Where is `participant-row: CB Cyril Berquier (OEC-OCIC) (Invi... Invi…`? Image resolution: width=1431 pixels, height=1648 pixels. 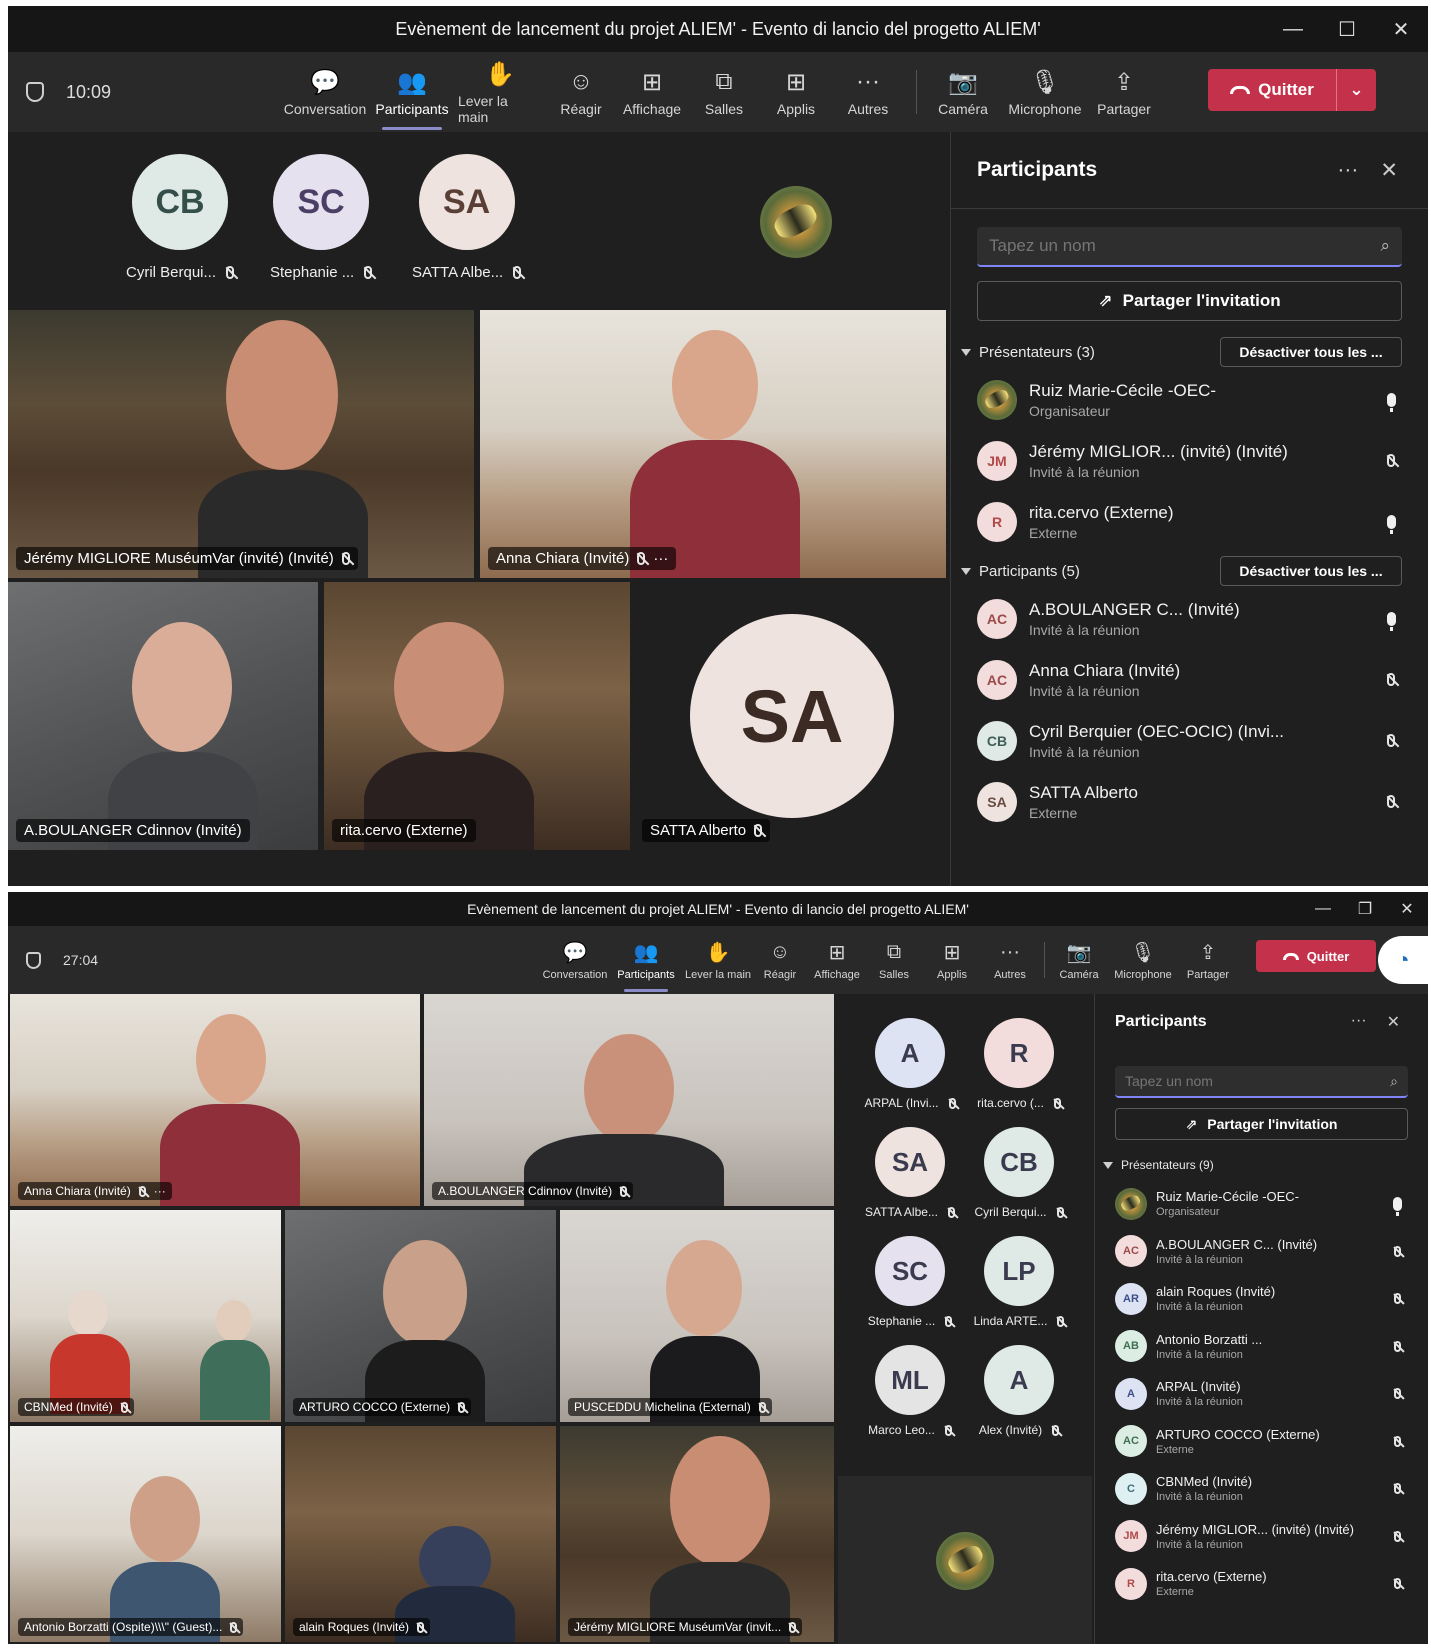
participant-row: CB Cyril Berquier (OEC-OCIC) (Invi... Invi… is located at coordinates (1189, 740).